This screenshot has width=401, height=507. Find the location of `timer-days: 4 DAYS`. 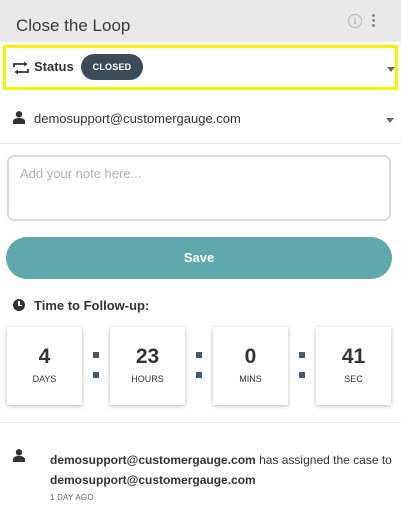

timer-days: 4 DAYS is located at coordinates (44, 366).